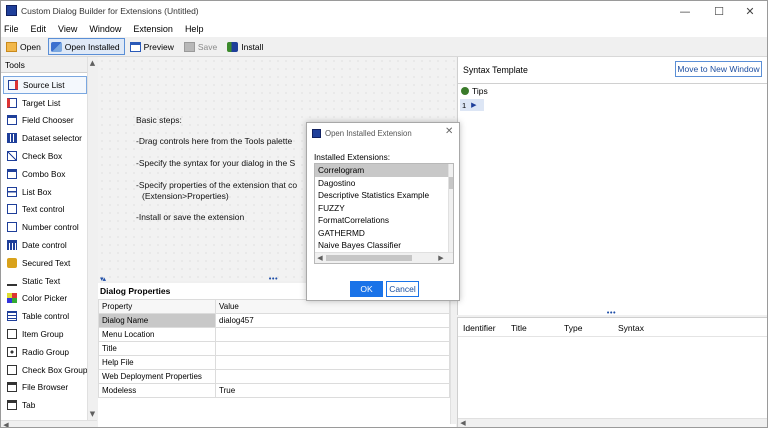 The image size is (768, 428). Describe the element at coordinates (273, 279) in the screenshot. I see `canvas-splitter: •••` at that location.